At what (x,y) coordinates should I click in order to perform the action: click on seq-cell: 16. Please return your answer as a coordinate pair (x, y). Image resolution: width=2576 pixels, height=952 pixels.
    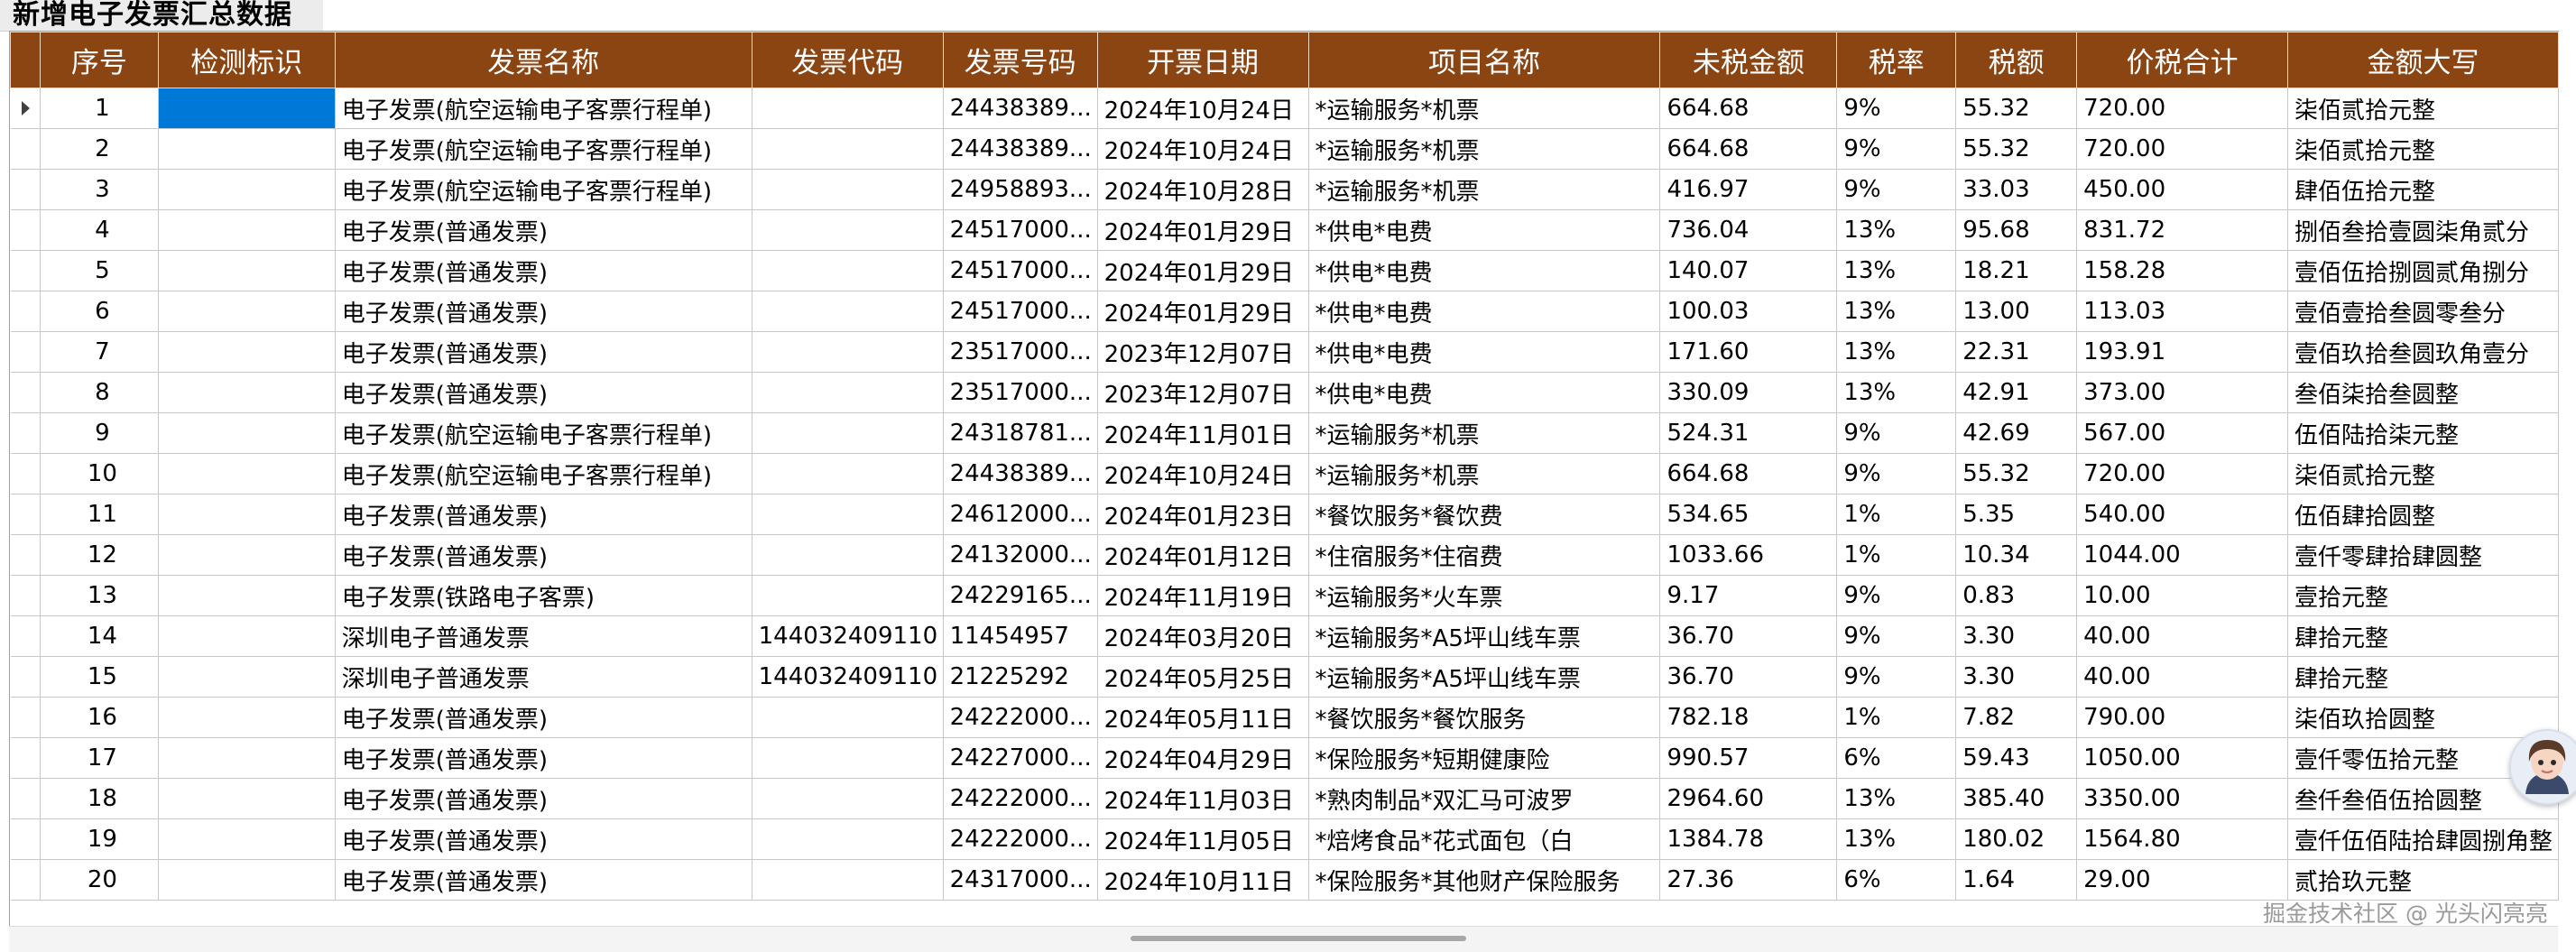
    Looking at the image, I should click on (99, 717).